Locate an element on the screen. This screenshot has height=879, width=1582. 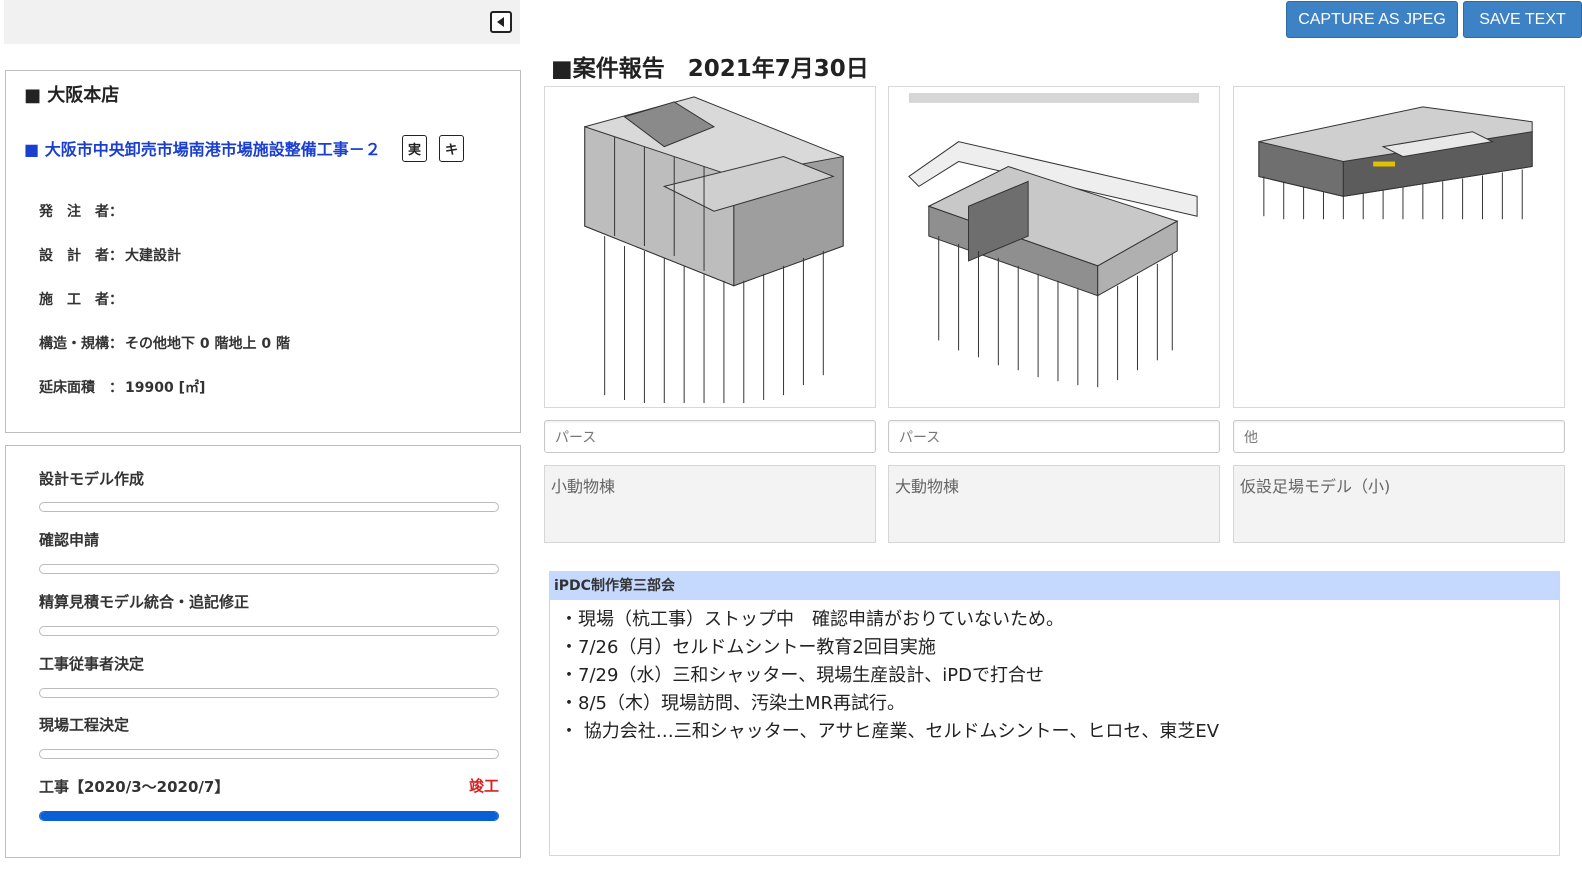
info-label: 設 計 者： is located at coordinates (81, 256).